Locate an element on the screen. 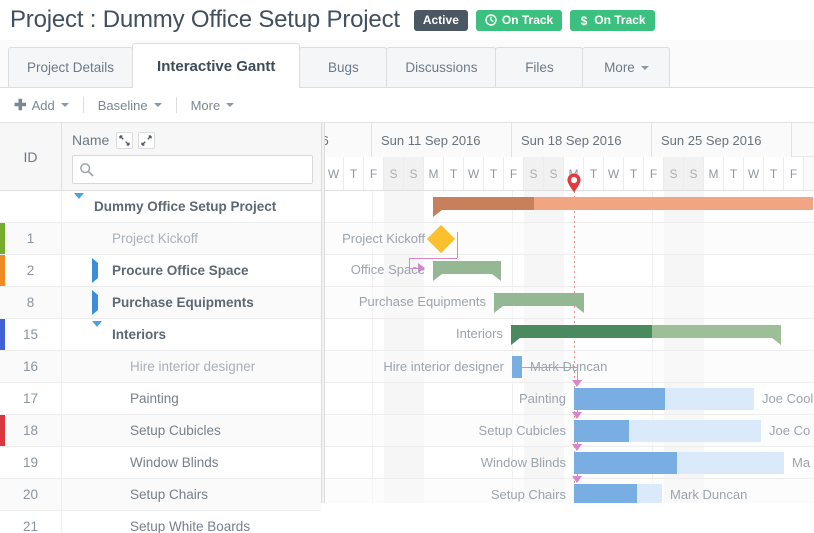  row-name-label: Purchase Equipments is located at coordinates (183, 302).